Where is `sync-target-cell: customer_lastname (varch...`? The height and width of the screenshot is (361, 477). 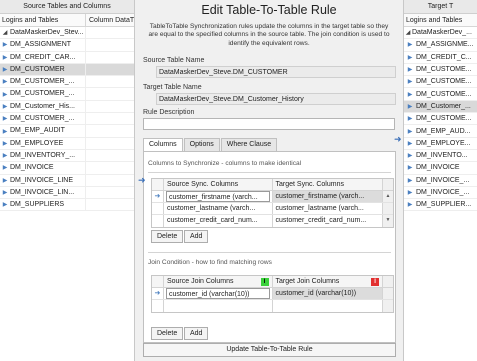
sync-target-cell: customer_lastname (varch... is located at coordinates (328, 208).